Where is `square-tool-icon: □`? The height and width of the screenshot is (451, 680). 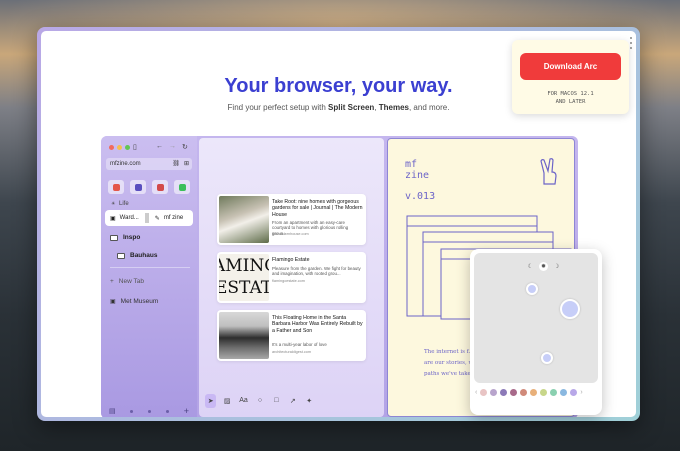 square-tool-icon: □ is located at coordinates (276, 401).